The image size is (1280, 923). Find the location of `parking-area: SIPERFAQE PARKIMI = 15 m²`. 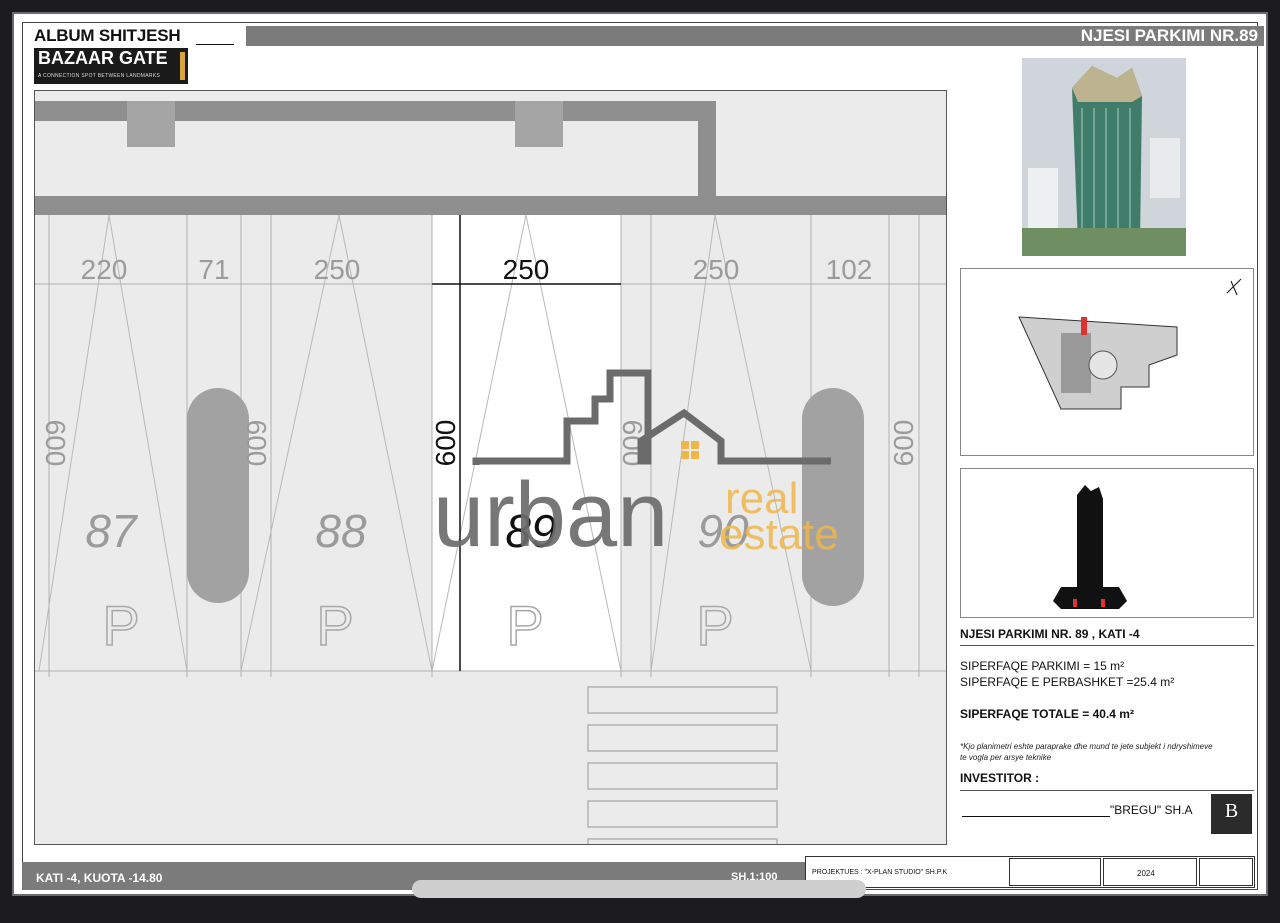

parking-area: SIPERFAQE PARKIMI = 15 m² is located at coordinates (1042, 666).